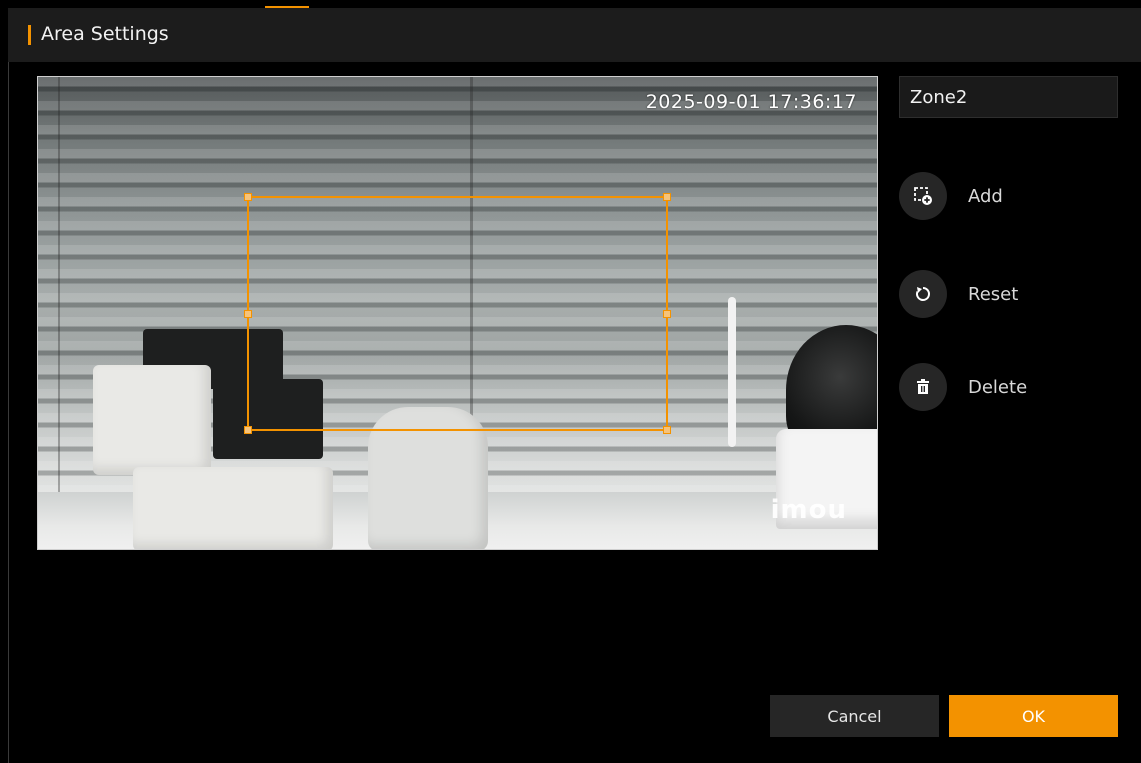 This screenshot has height=763, width=1141. I want to click on zone-handle-middle-left, so click(248, 313).